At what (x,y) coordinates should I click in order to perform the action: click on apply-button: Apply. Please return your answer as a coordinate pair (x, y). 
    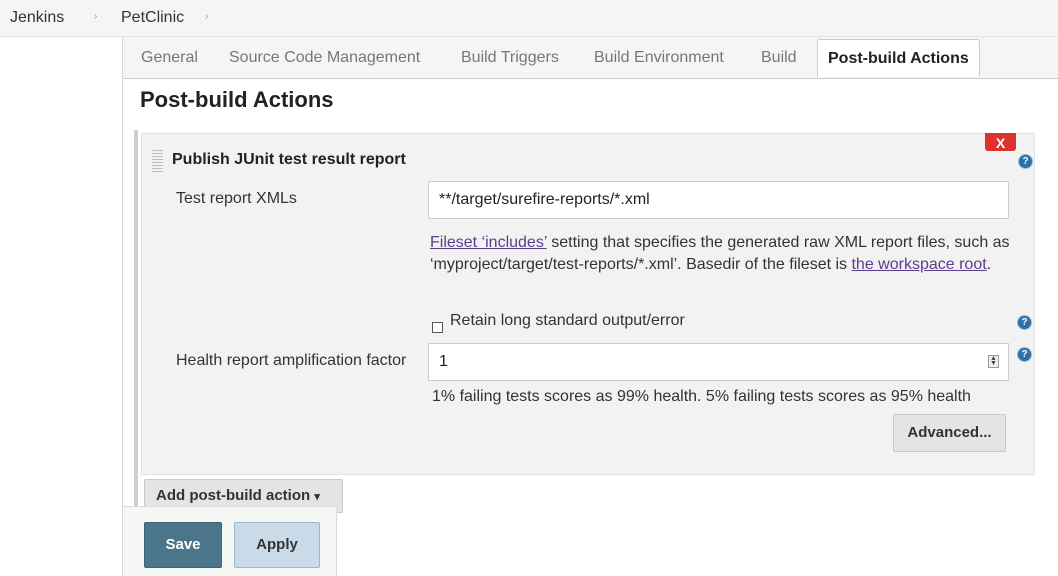
    Looking at the image, I should click on (277, 545).